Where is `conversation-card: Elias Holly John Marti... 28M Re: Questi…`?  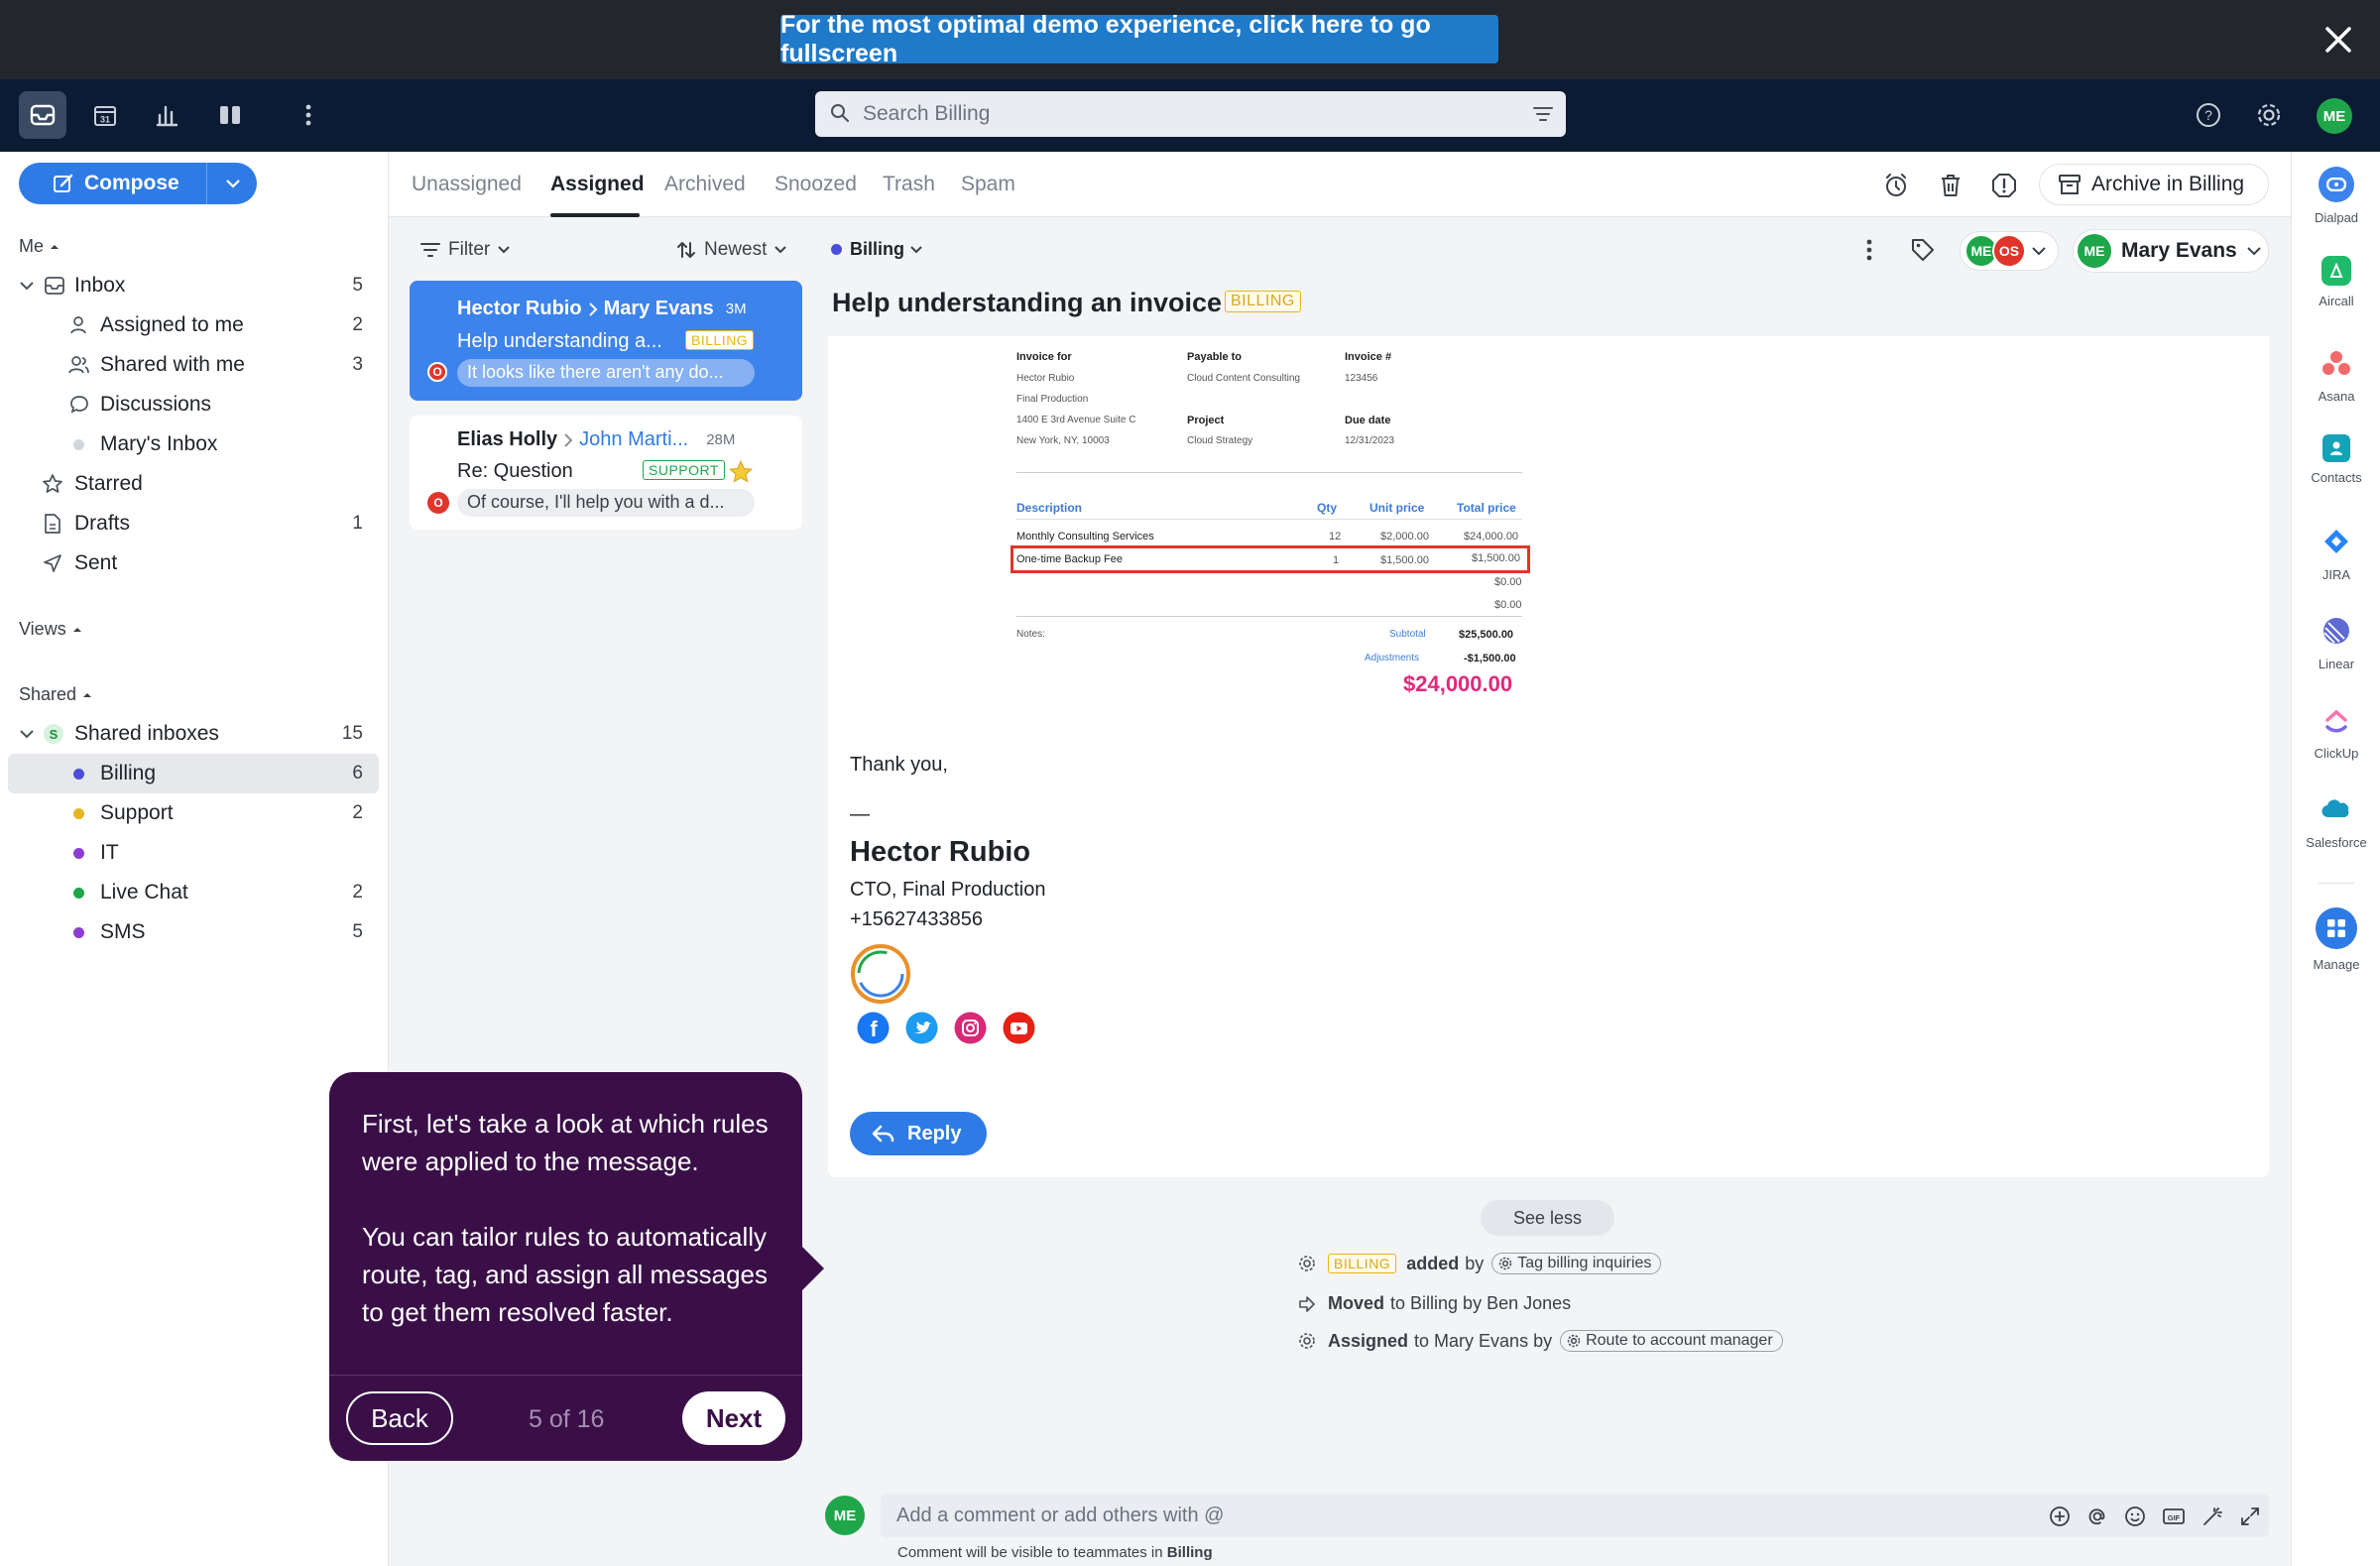 conversation-card: Elias Holly John Marti... 28M Re: Questi… is located at coordinates (606, 473).